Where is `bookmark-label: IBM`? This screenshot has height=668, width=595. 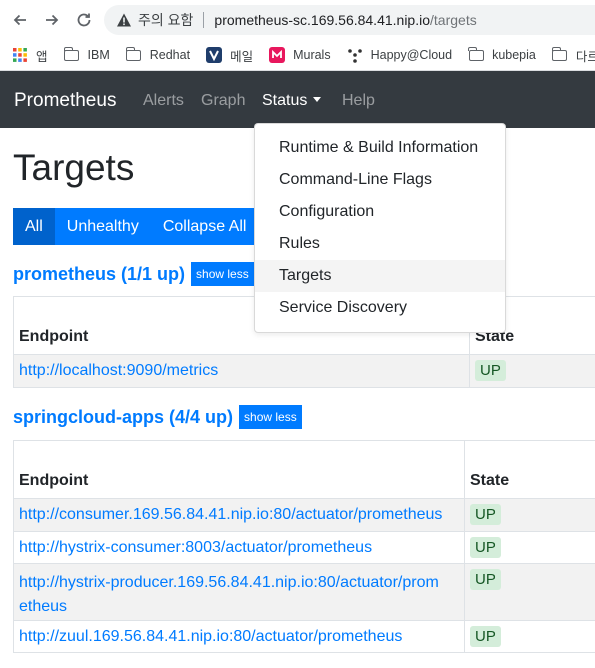 bookmark-label: IBM is located at coordinates (98, 55).